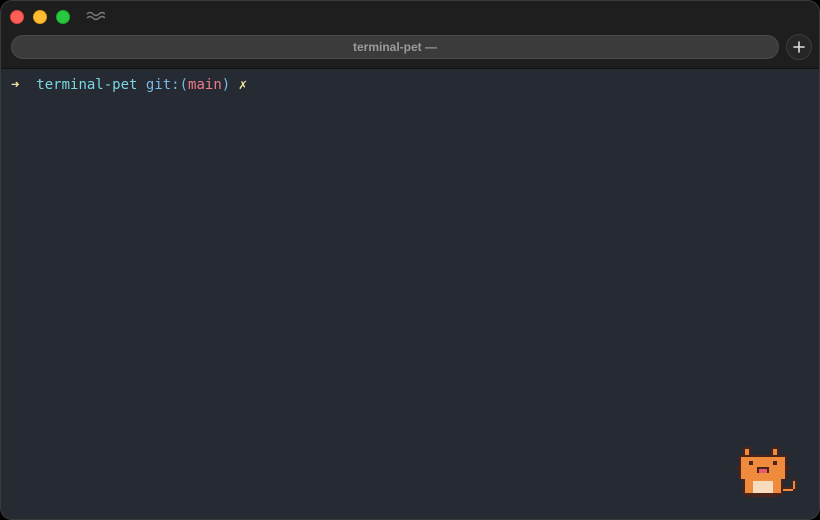 This screenshot has height=520, width=820. I want to click on prompt-arrow: ➜, so click(15, 85).